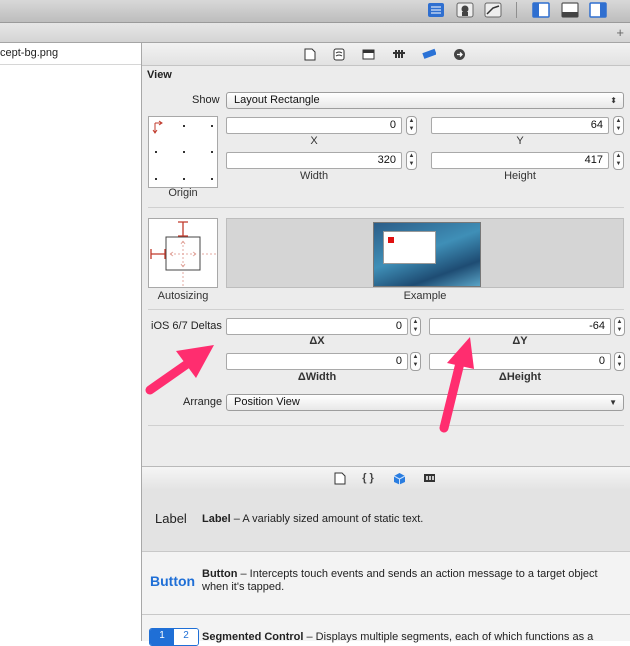 This screenshot has height=646, width=630. I want to click on show-value: Layout Rectangle, so click(277, 100).